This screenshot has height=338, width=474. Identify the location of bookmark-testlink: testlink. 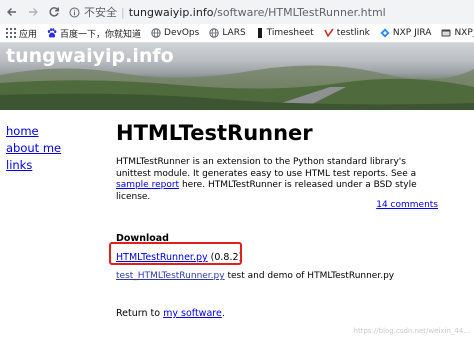
(346, 33).